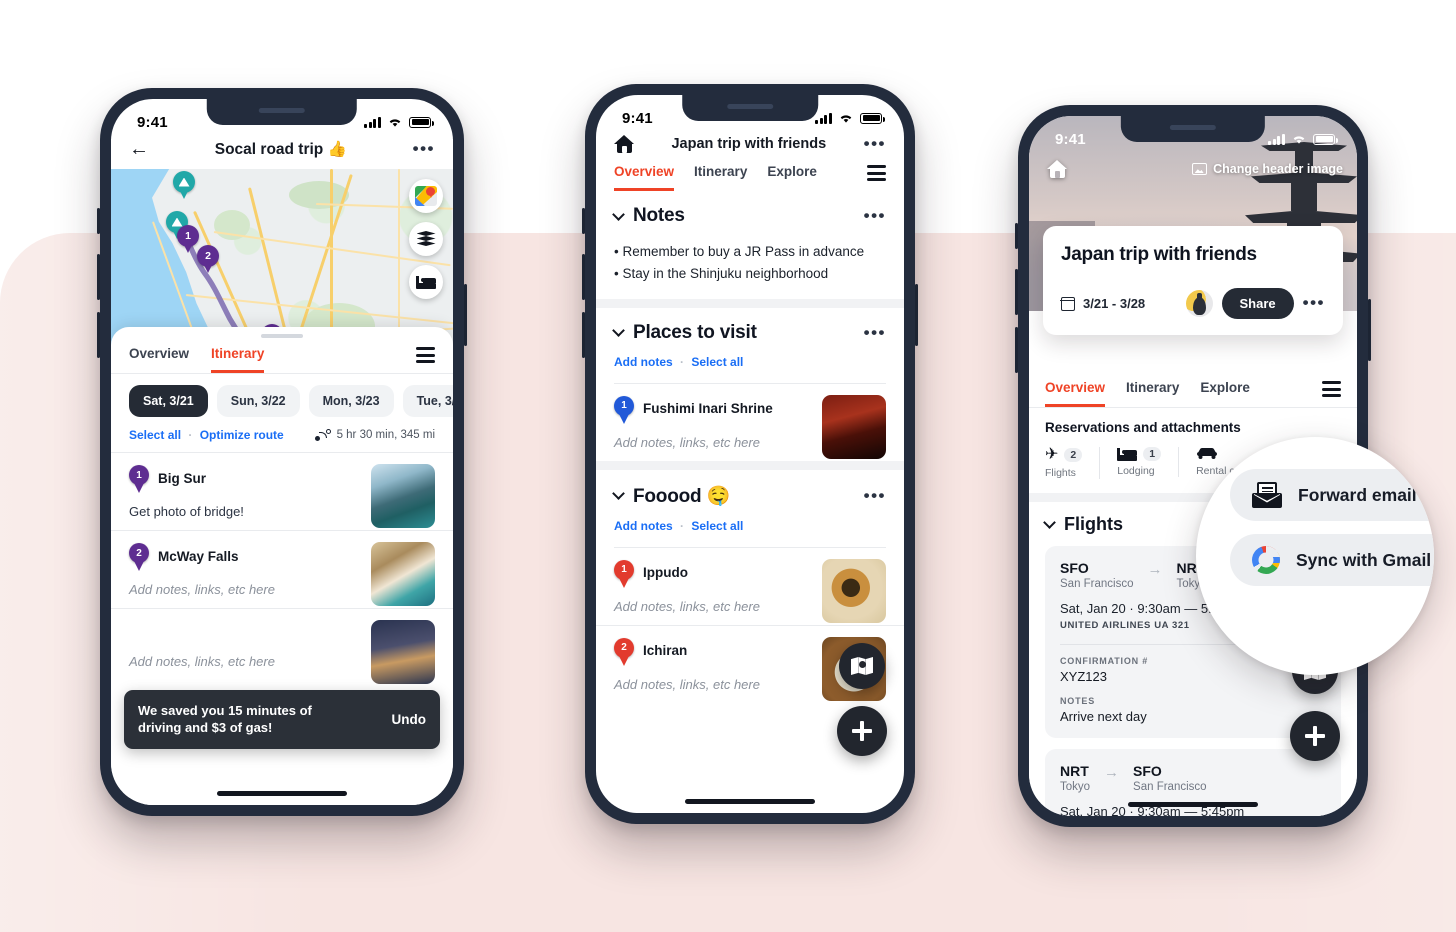 The width and height of the screenshot is (1456, 932). What do you see at coordinates (282, 569) in the screenshot?
I see `itinerary-item: 2 McWay Falls Add notes, links, etc here` at bounding box center [282, 569].